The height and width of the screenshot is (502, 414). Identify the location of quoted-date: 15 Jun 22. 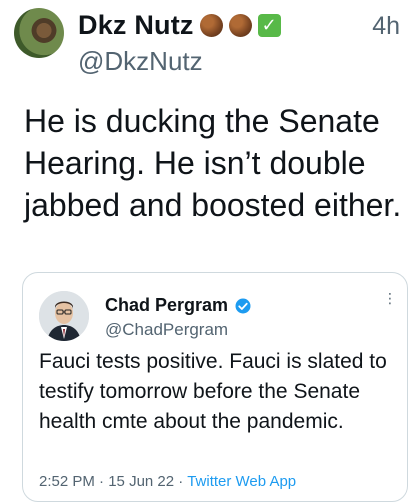
(141, 481).